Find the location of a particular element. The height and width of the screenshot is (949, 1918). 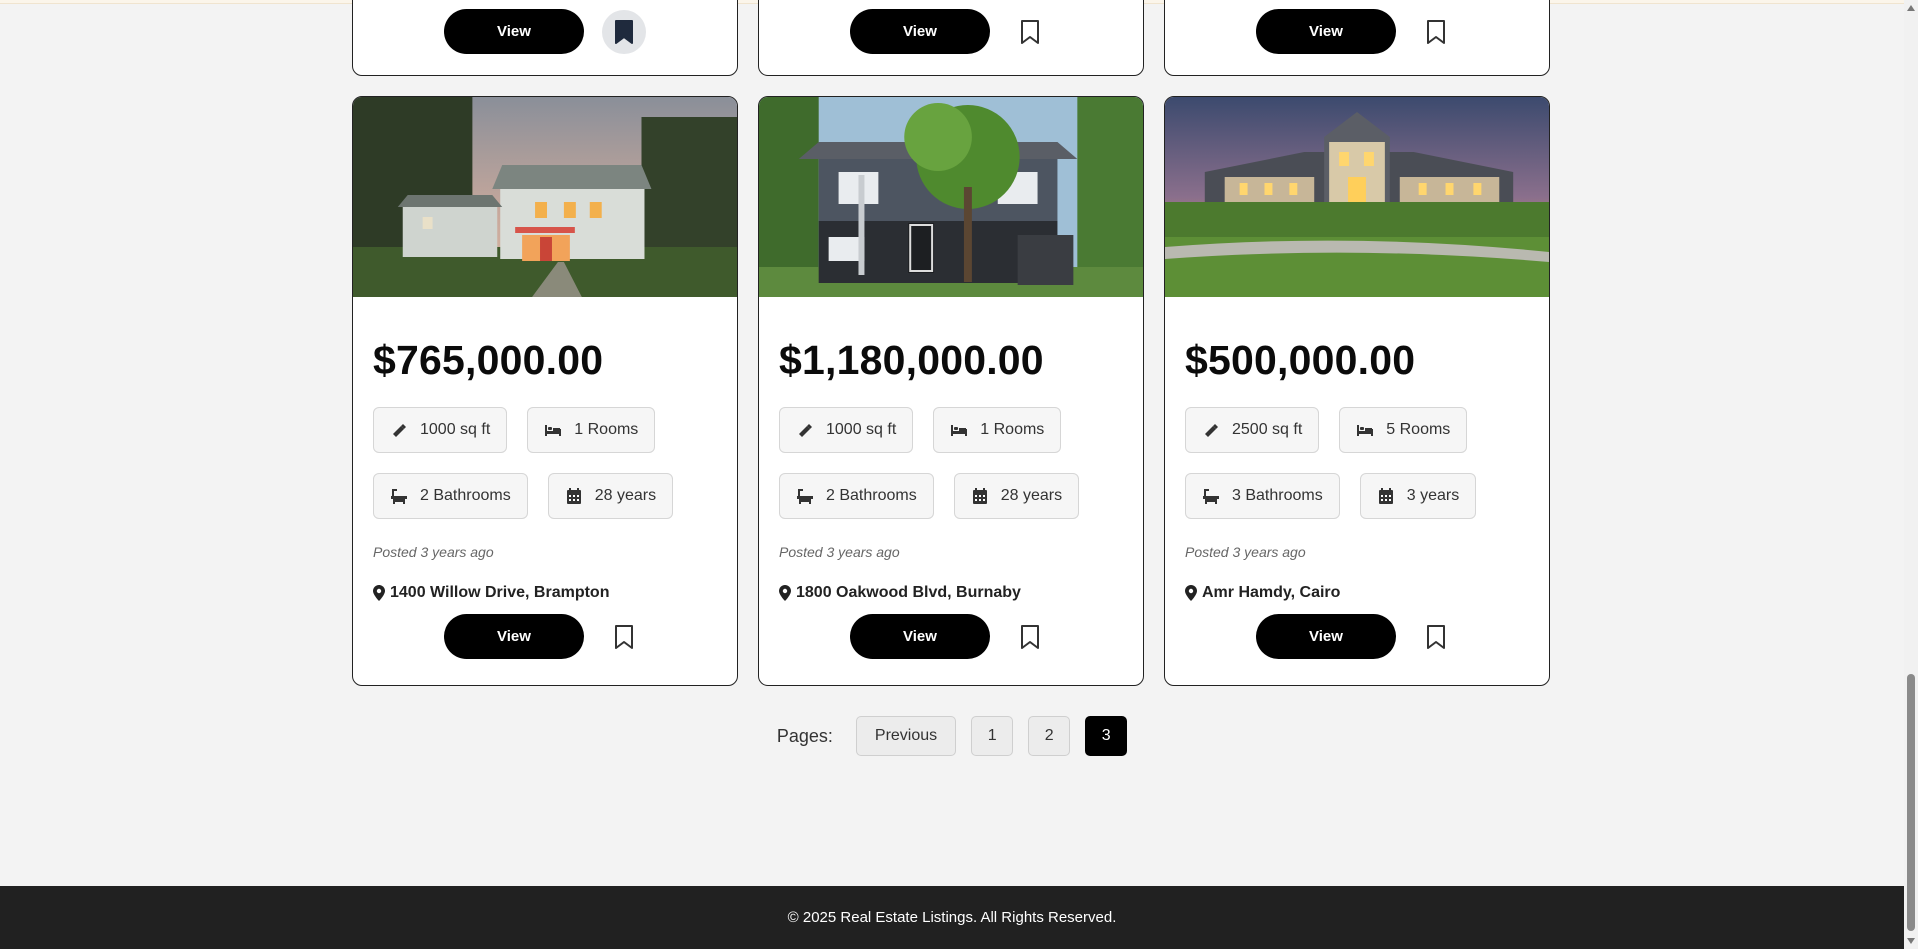

bookmark-filled-icon is located at coordinates (624, 31).